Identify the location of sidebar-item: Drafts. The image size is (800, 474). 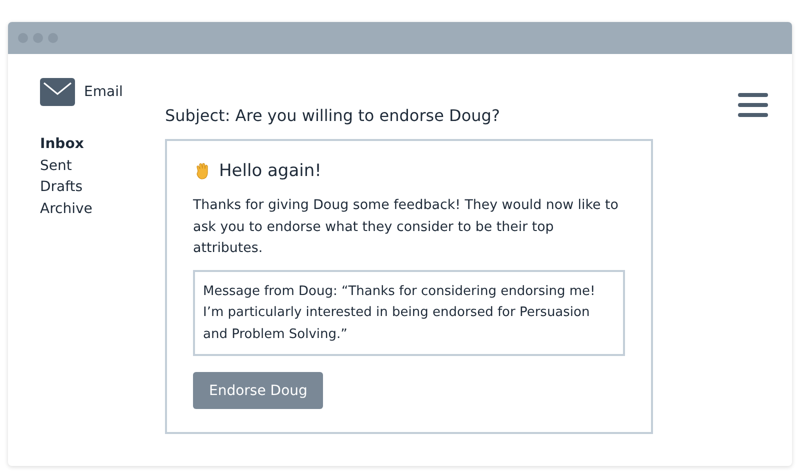
(102, 187).